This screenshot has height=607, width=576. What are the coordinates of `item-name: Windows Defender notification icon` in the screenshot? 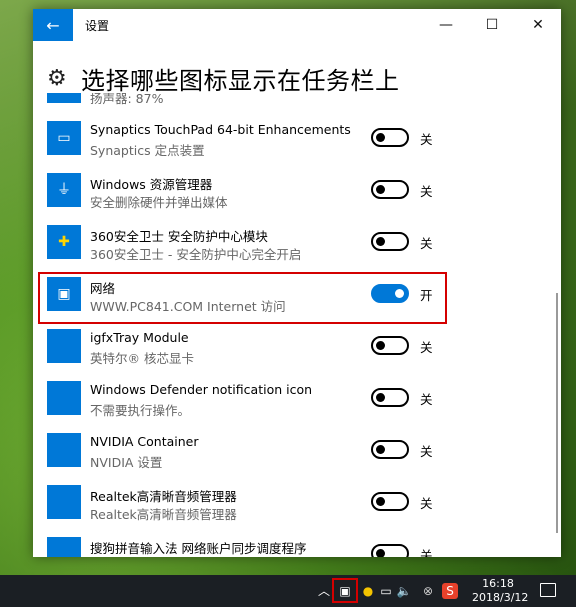 It's located at (201, 389).